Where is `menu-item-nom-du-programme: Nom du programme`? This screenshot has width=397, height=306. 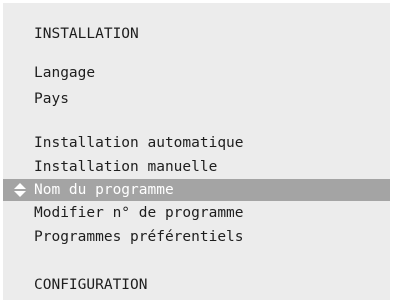 menu-item-nom-du-programme: Nom du programme is located at coordinates (196, 190).